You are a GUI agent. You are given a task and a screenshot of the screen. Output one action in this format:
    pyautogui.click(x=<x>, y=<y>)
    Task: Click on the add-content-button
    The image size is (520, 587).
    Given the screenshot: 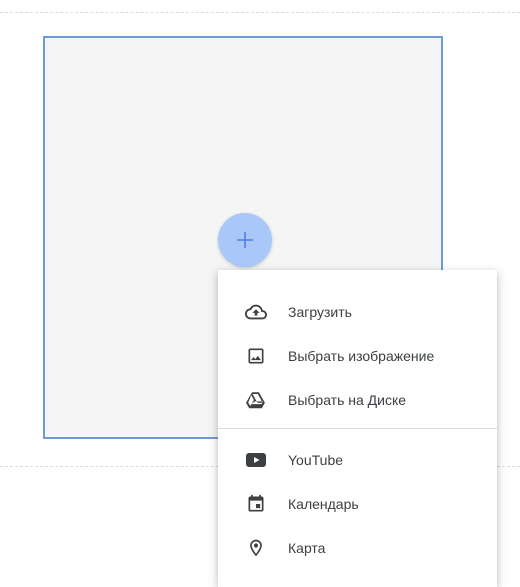 What is the action you would take?
    pyautogui.click(x=245, y=240)
    